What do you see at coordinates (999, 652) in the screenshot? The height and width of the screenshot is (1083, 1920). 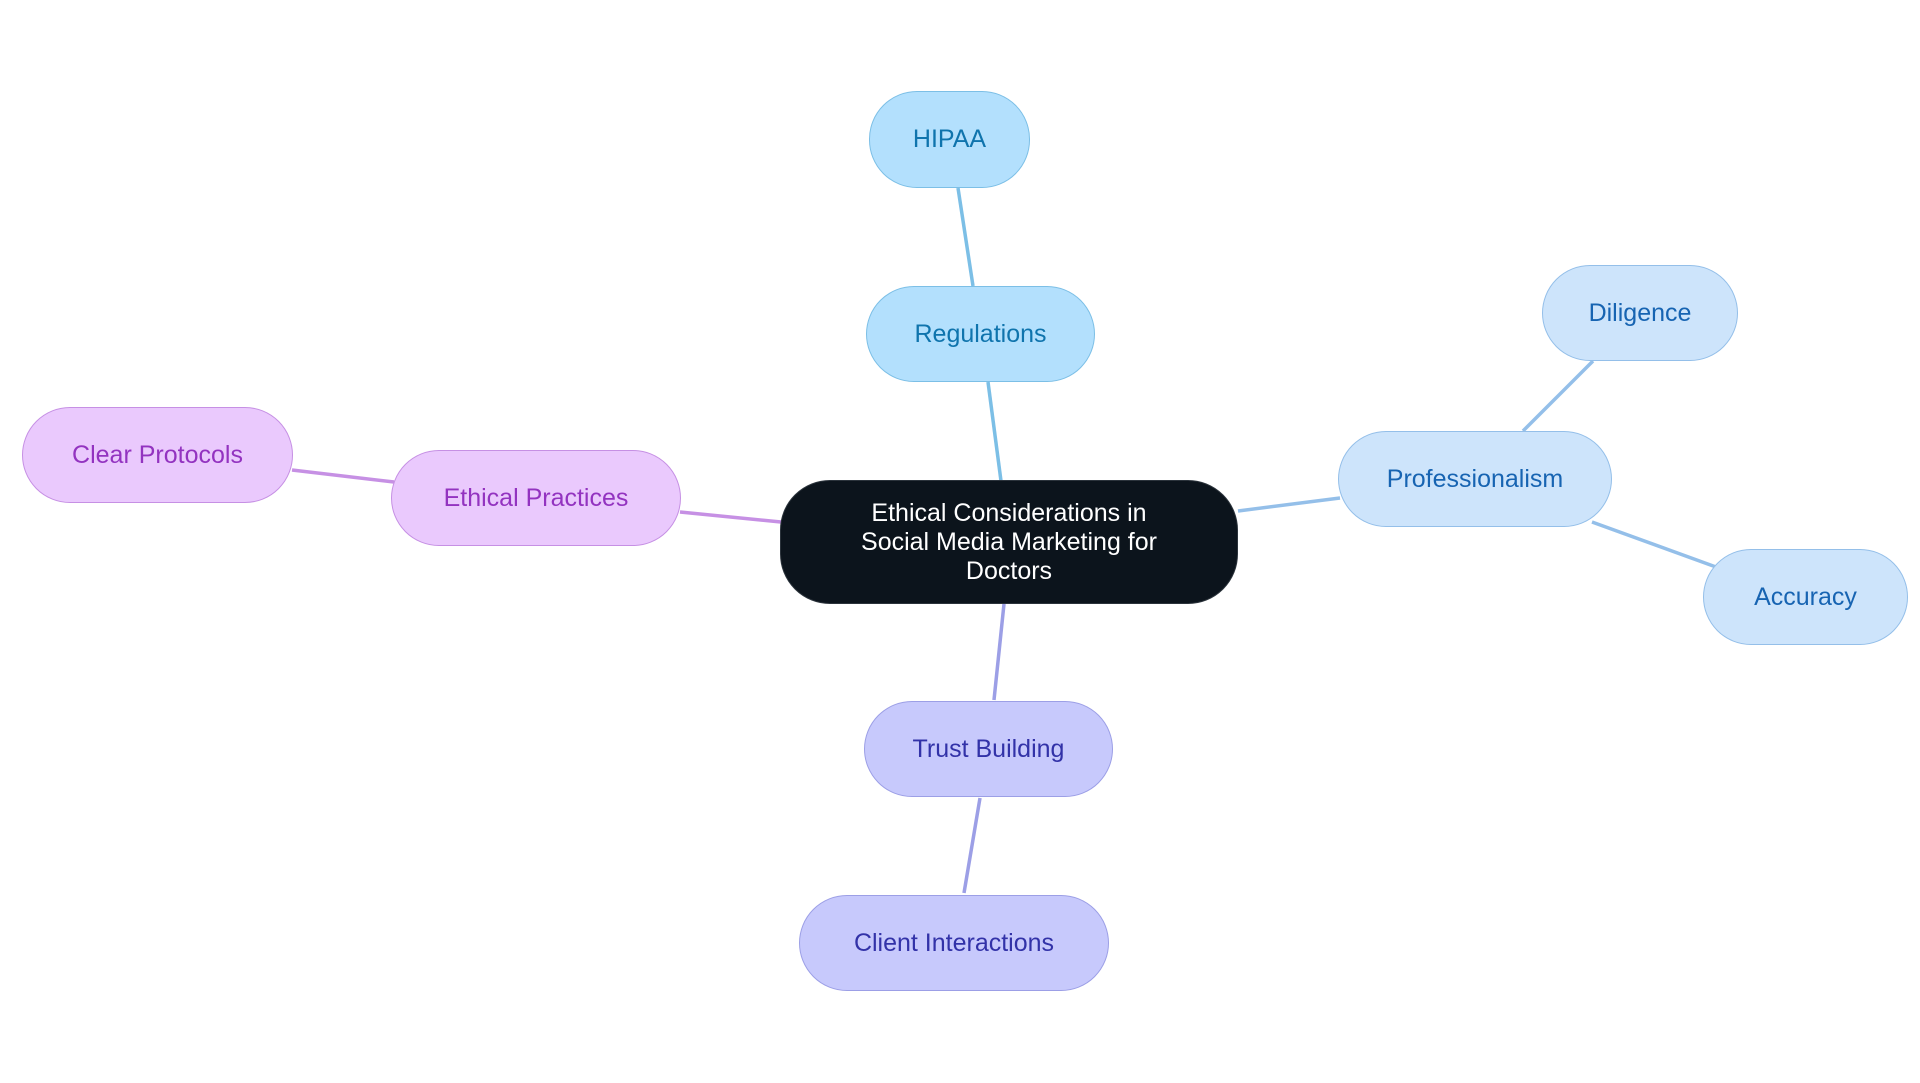 I see `edge-root-trust-building` at bounding box center [999, 652].